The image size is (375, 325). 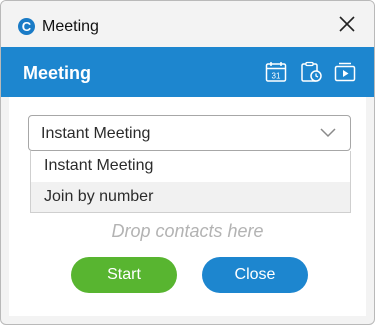 What do you see at coordinates (187, 23) in the screenshot?
I see `window-titlebar: C Meeting` at bounding box center [187, 23].